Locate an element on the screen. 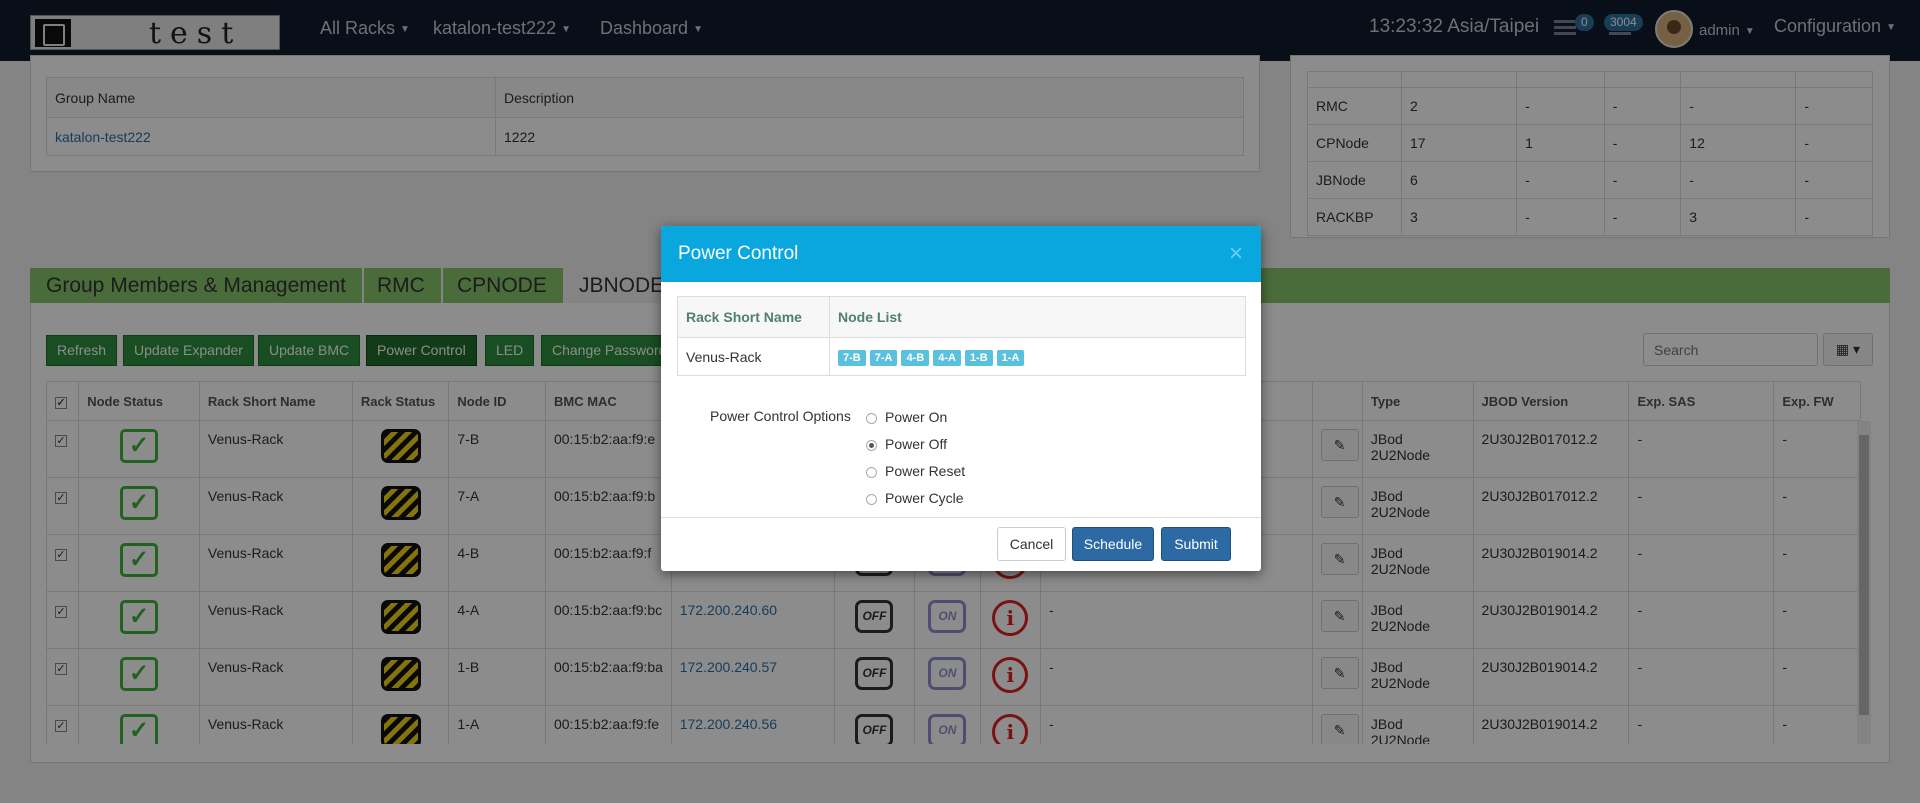  node-tag: 4-B is located at coordinates (915, 357).